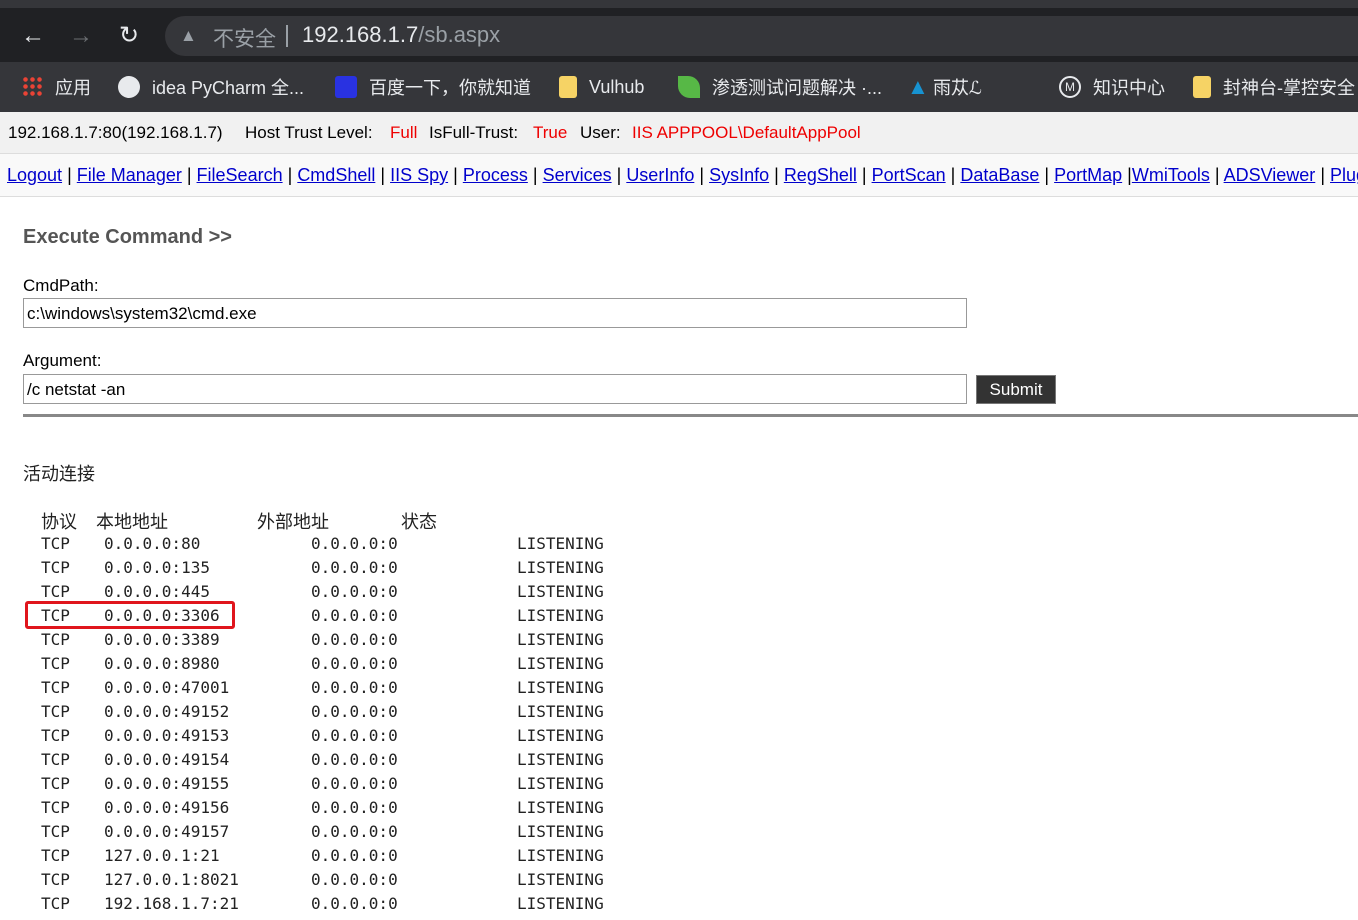 This screenshot has width=1358, height=920. What do you see at coordinates (162, 639) in the screenshot?
I see `row-local-address: 0.0.0.0:3389` at bounding box center [162, 639].